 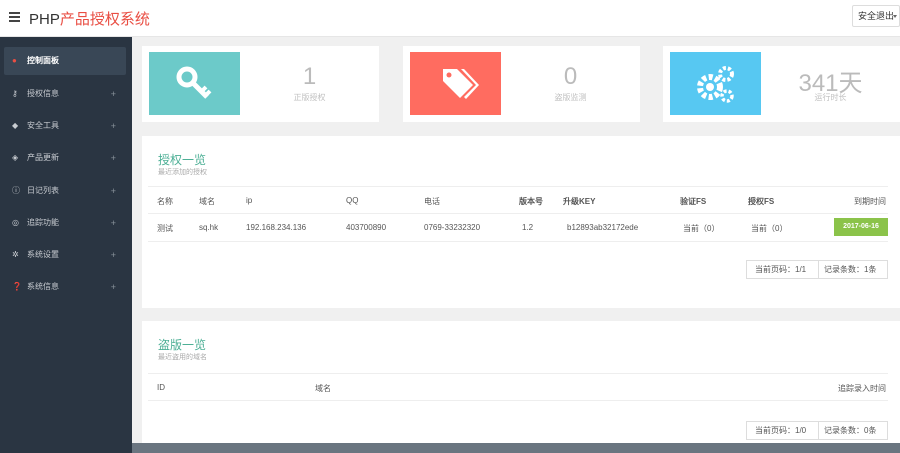 What do you see at coordinates (43, 157) in the screenshot?
I see `sidebar-item-label: 产品更新` at bounding box center [43, 157].